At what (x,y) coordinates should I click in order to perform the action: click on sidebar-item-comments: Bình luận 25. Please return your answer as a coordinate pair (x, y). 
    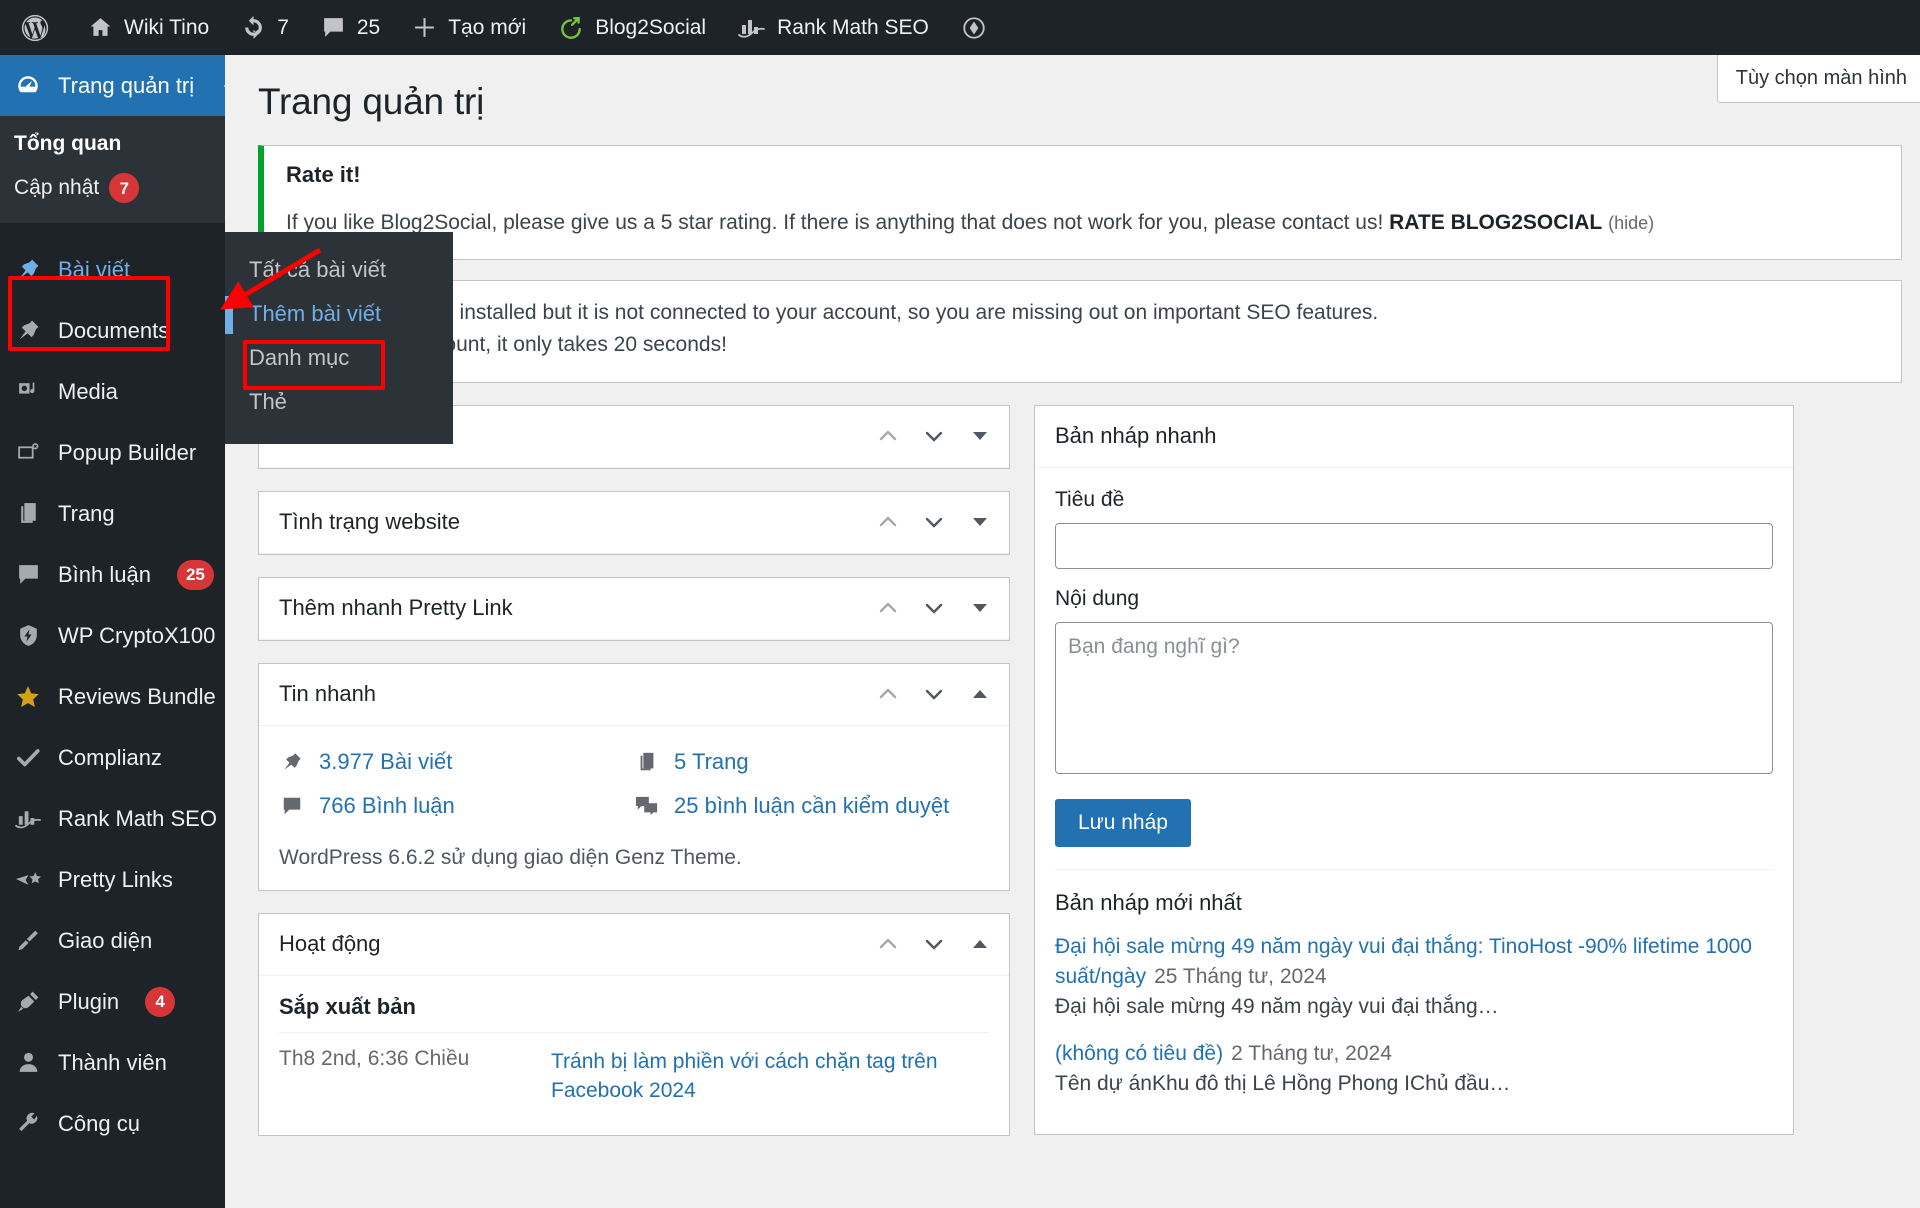
    Looking at the image, I should click on (112, 574).